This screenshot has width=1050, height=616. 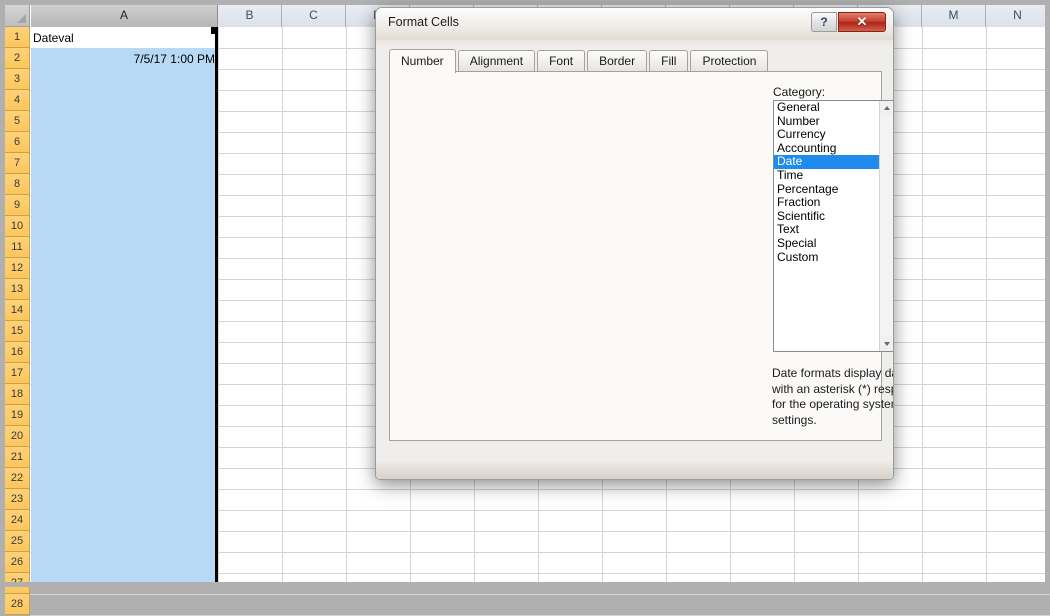 I want to click on category-option-scientific: Scientific, so click(x=827, y=216).